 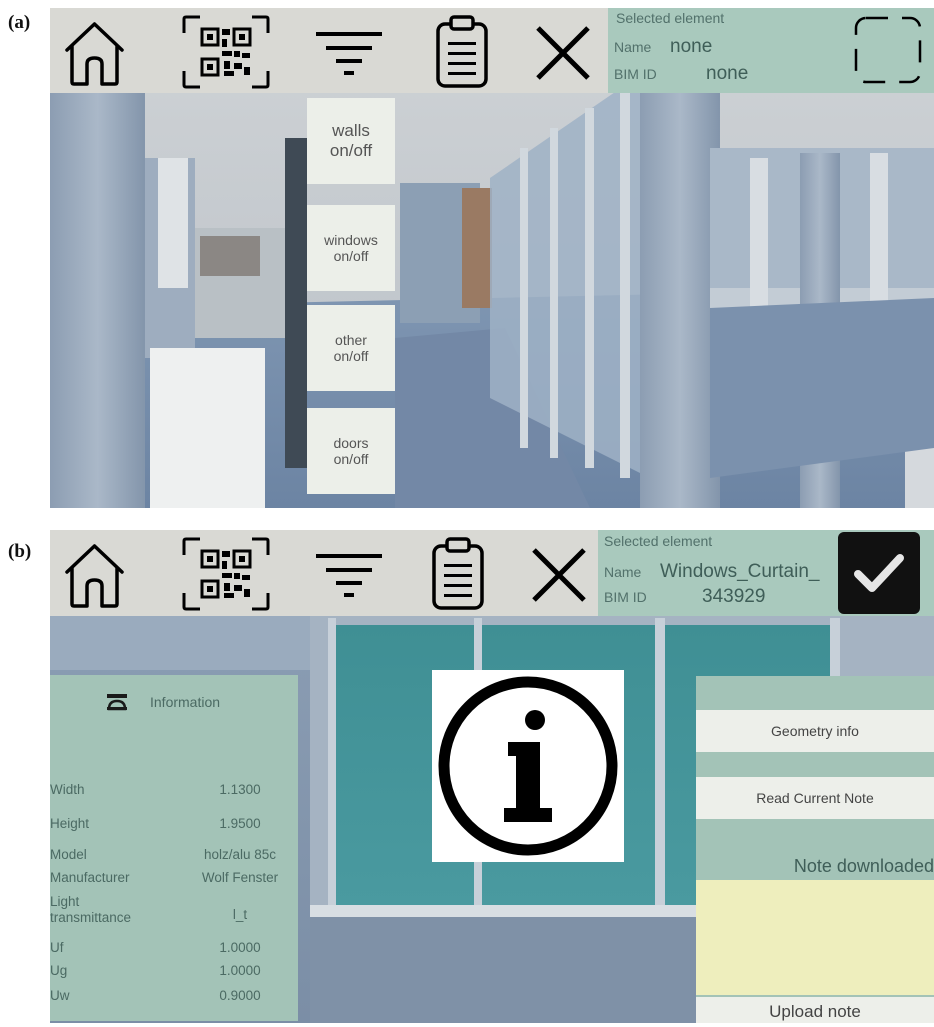 What do you see at coordinates (815, 798) in the screenshot?
I see `read-current-note-button: Read Current Note` at bounding box center [815, 798].